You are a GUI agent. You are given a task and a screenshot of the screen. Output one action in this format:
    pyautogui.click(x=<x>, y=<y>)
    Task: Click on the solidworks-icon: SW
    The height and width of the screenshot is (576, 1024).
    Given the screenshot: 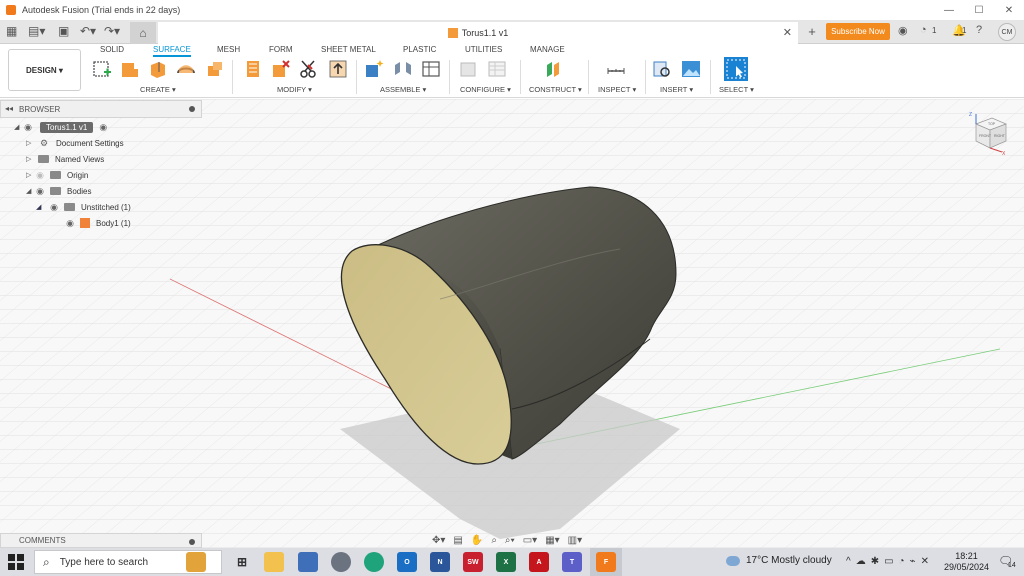 What is the action you would take?
    pyautogui.click(x=473, y=562)
    